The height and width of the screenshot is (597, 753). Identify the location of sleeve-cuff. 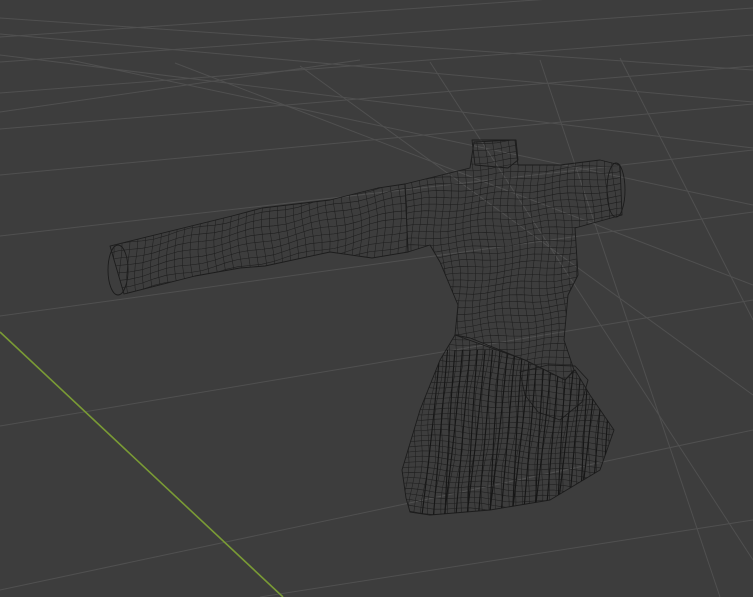
(118, 270).